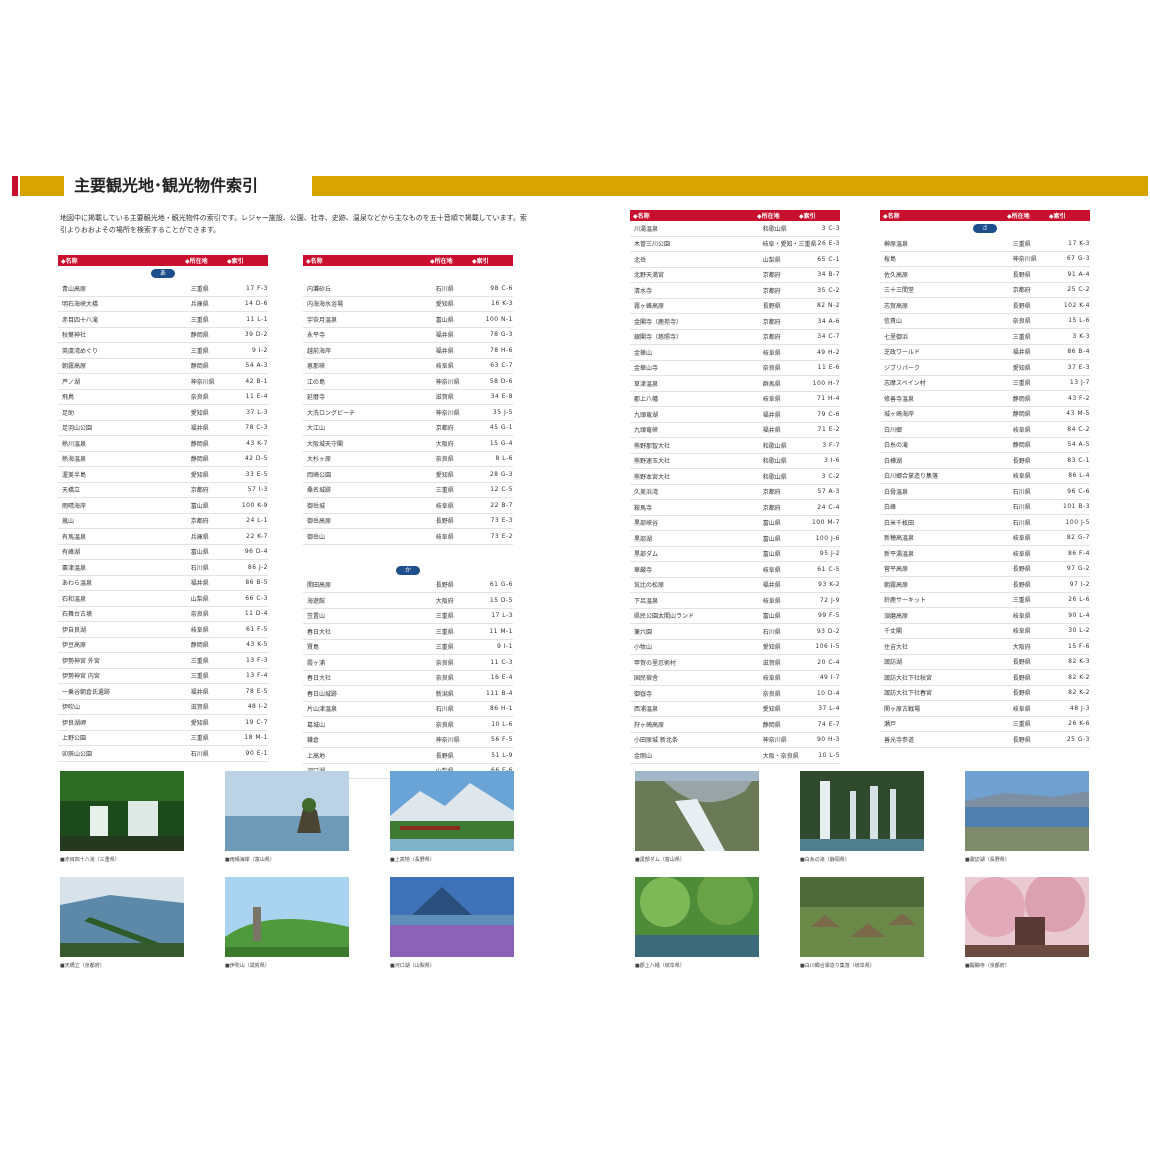 The image size is (1150, 1150). What do you see at coordinates (985, 538) in the screenshot?
I see `table-row: 新穂高温泉 岐阜県 82 G-7` at bounding box center [985, 538].